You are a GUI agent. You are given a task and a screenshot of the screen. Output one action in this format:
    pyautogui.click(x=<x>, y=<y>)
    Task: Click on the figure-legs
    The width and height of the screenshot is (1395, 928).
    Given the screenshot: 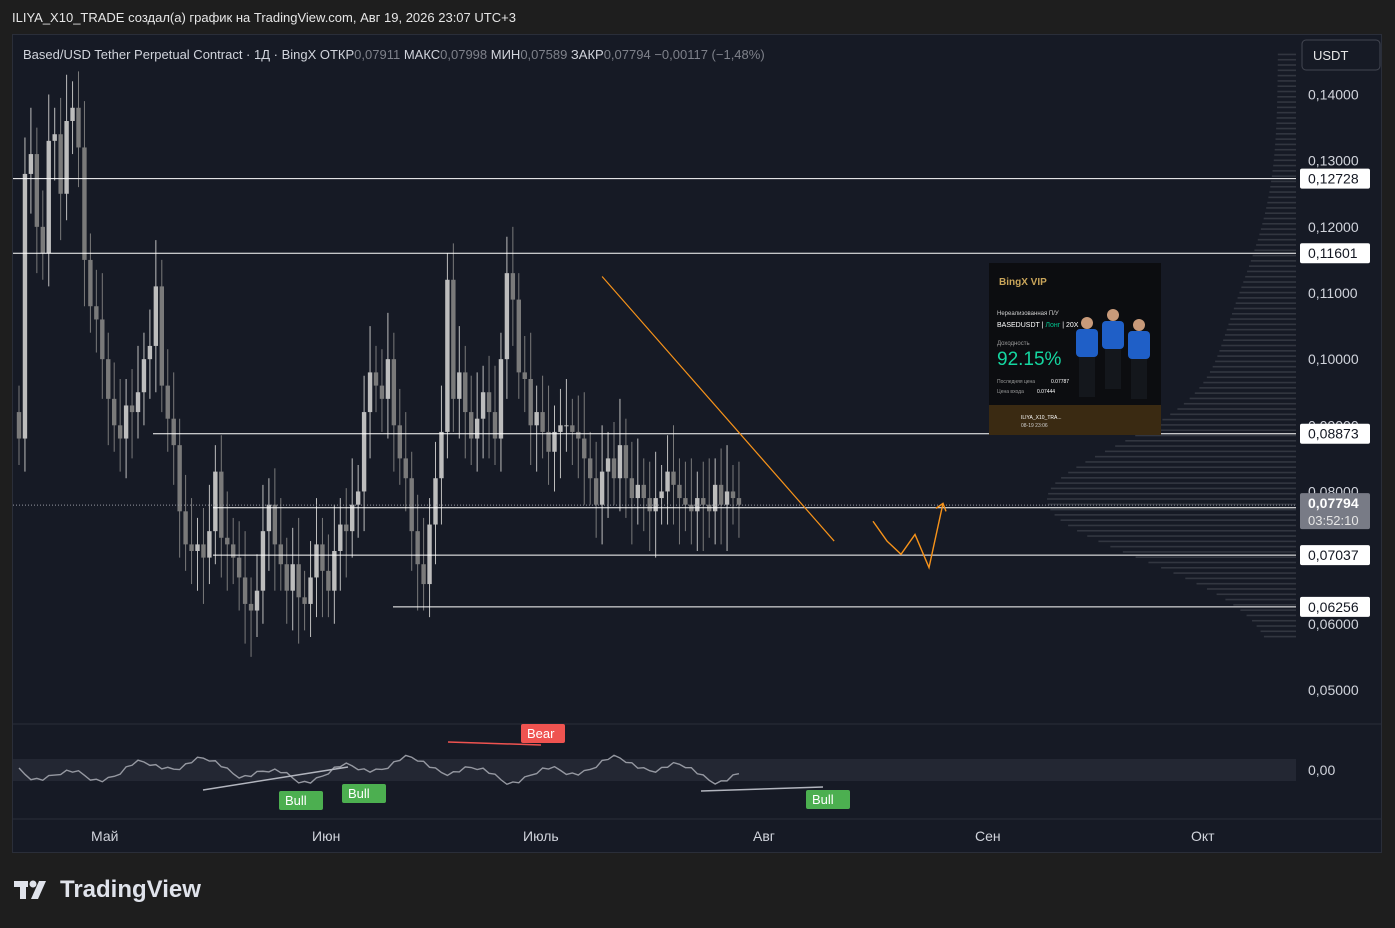 What is the action you would take?
    pyautogui.click(x=1113, y=369)
    